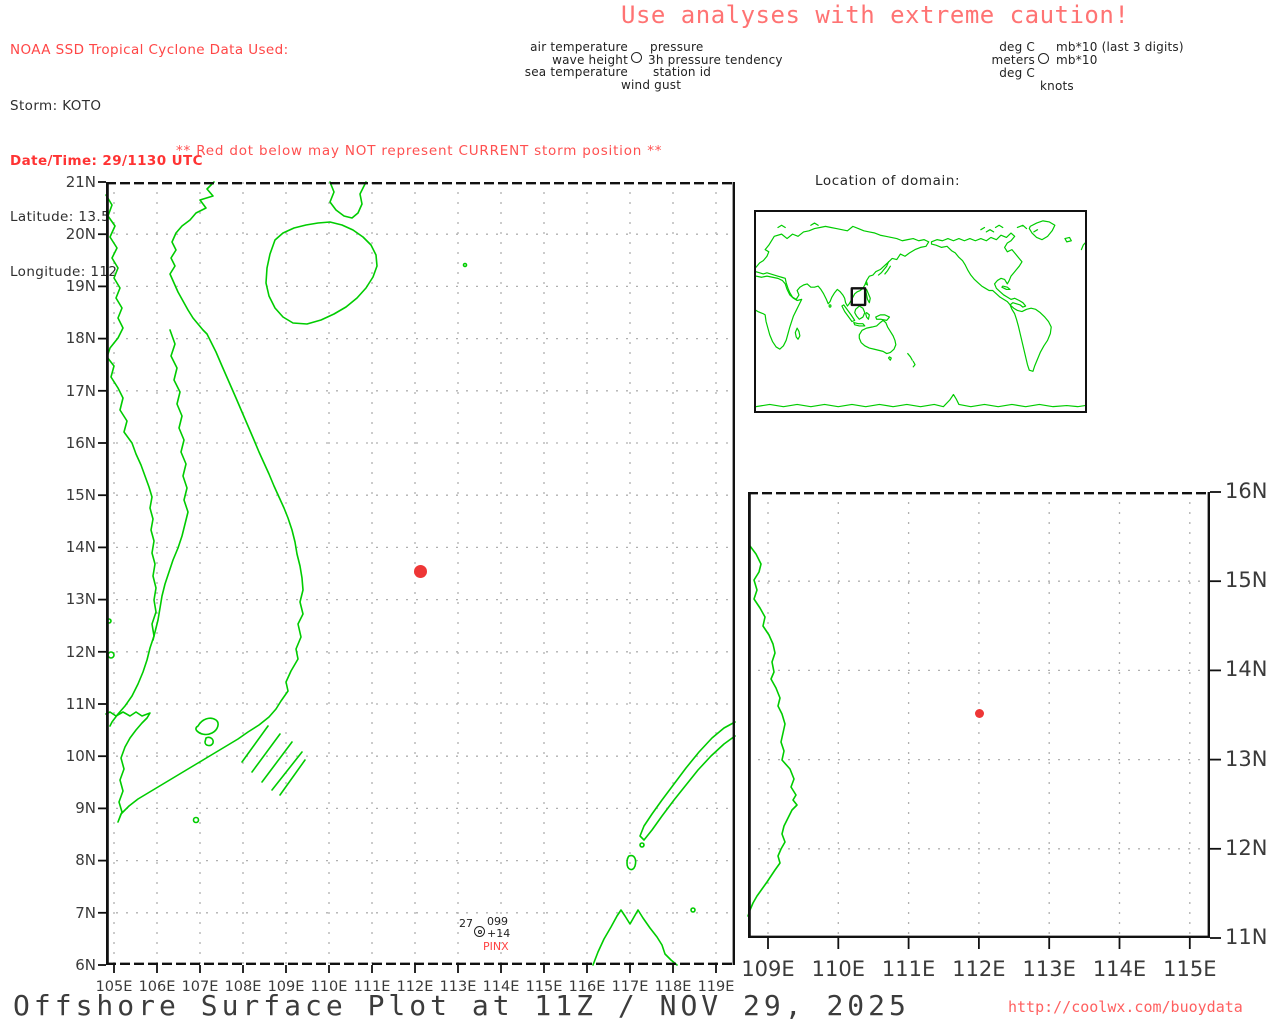  Describe the element at coordinates (890, 358) in the screenshot. I see `tasmania` at that location.